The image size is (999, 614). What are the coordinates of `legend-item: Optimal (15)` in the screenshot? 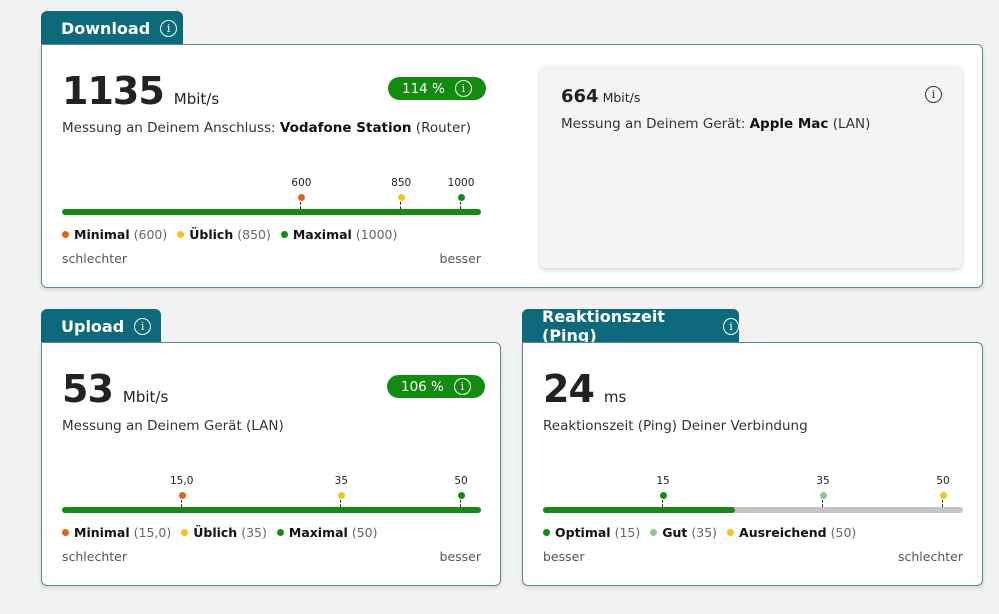 It's located at (591, 532).